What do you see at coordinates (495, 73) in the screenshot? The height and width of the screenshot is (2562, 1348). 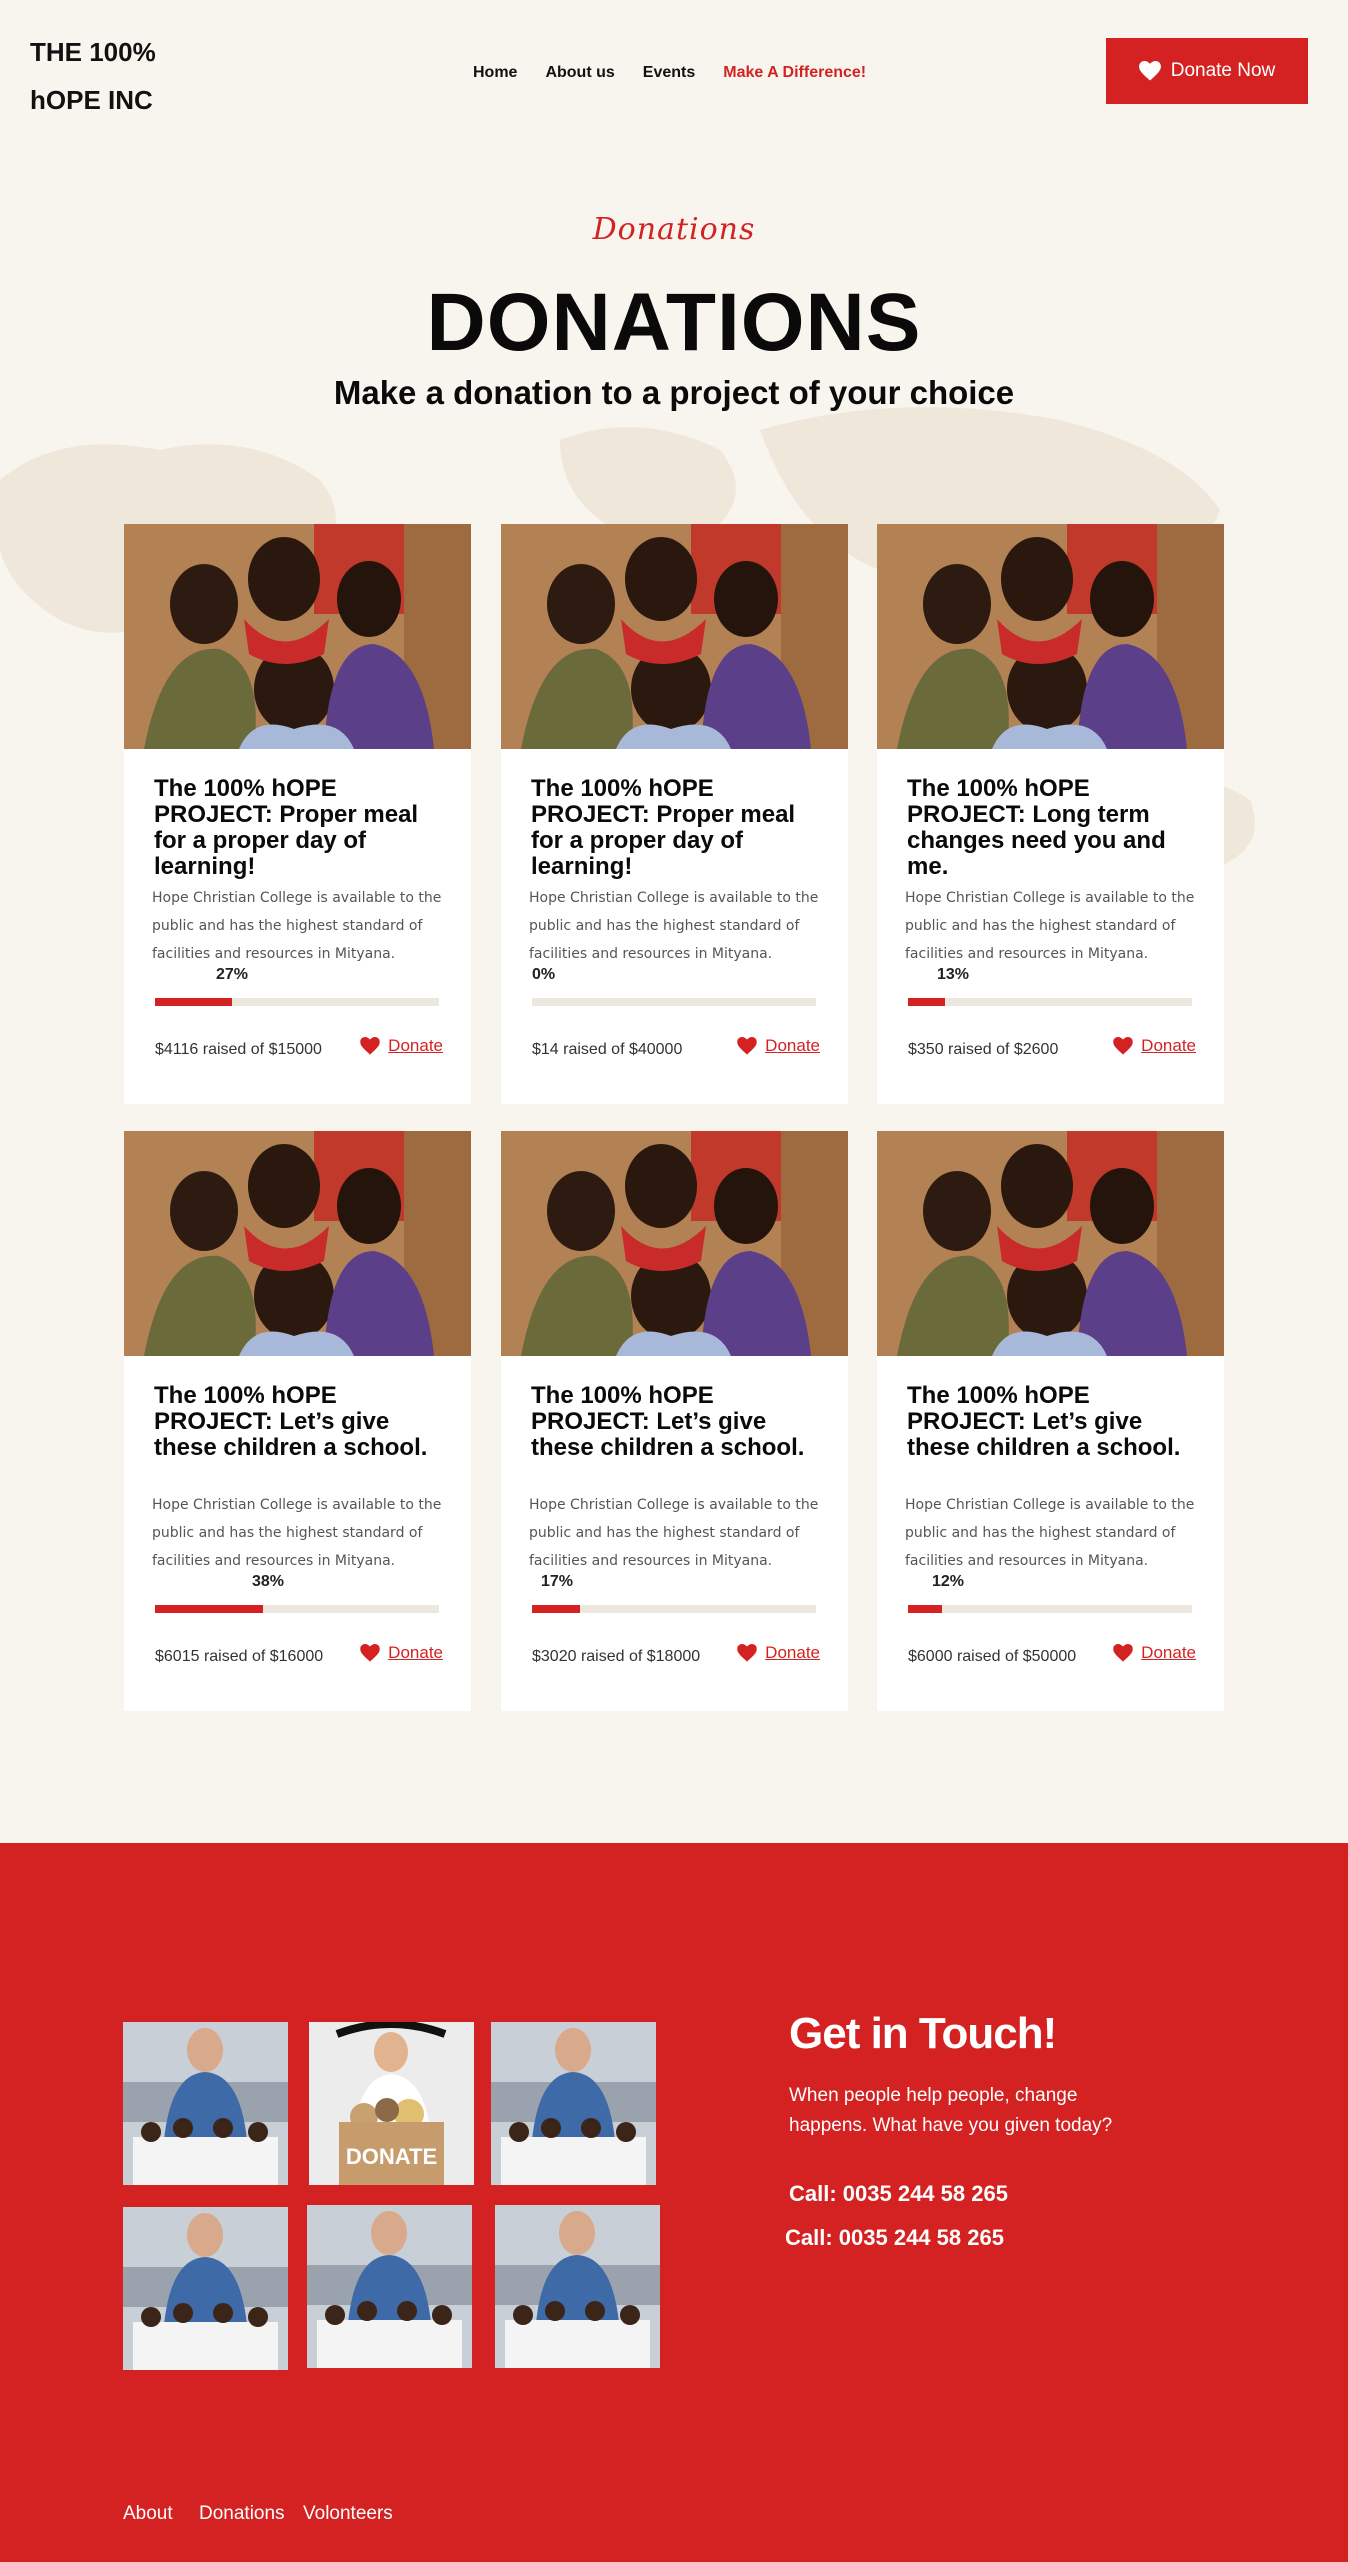 I see `nav-home: Home` at bounding box center [495, 73].